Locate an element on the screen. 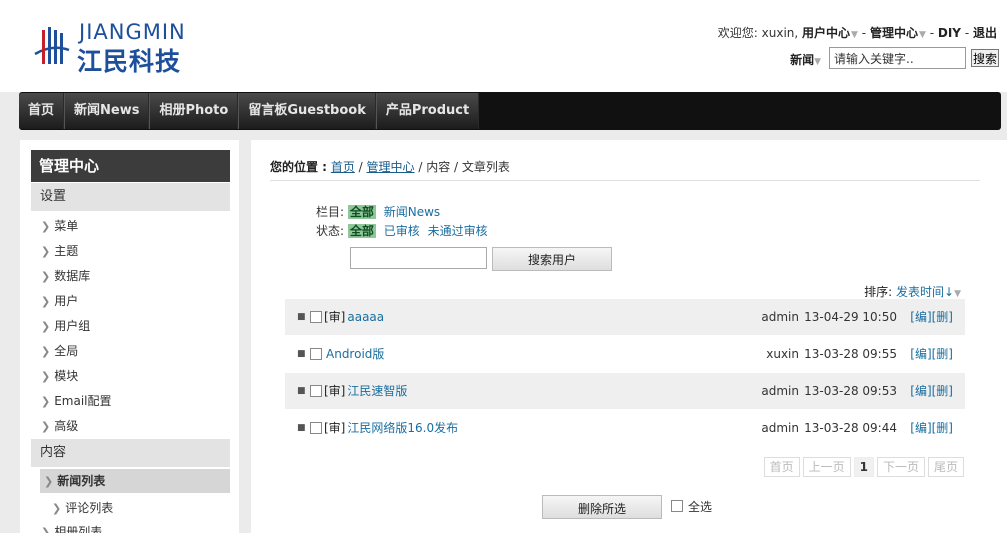 The width and height of the screenshot is (1007, 533). breadcrumb-label: 您的位置 : is located at coordinates (298, 167).